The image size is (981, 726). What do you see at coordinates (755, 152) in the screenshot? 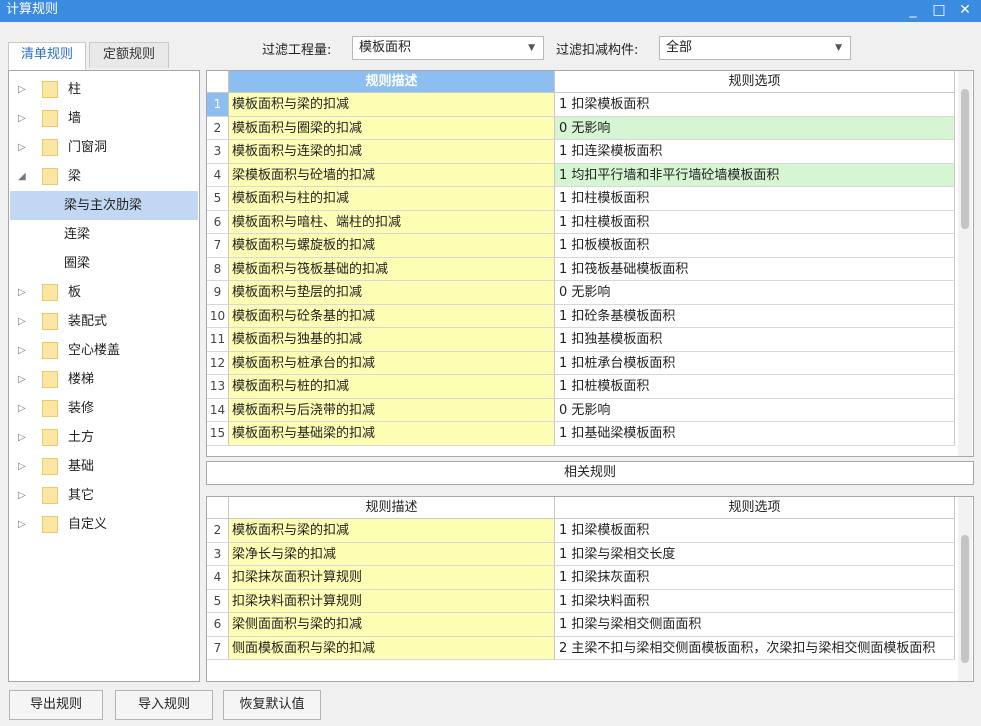
I see `rule-option-cell: 1 扣连梁模板面积` at bounding box center [755, 152].